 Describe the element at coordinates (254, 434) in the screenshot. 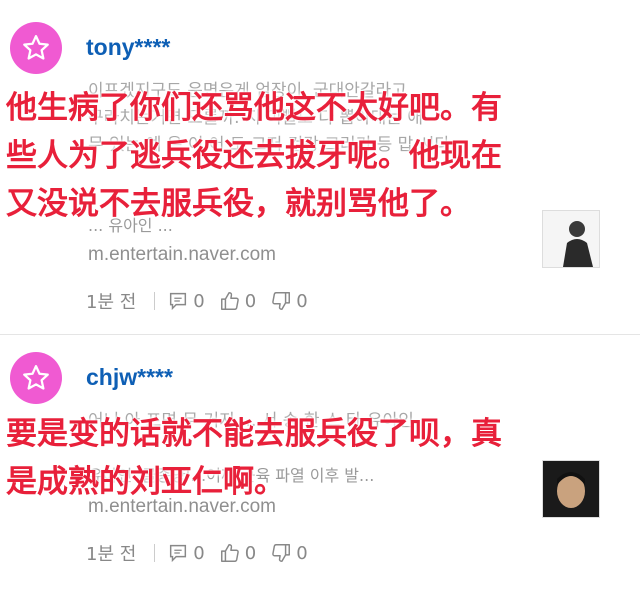

I see `caption-line: 要是变的话就不能去服兵役了呗，真` at that location.